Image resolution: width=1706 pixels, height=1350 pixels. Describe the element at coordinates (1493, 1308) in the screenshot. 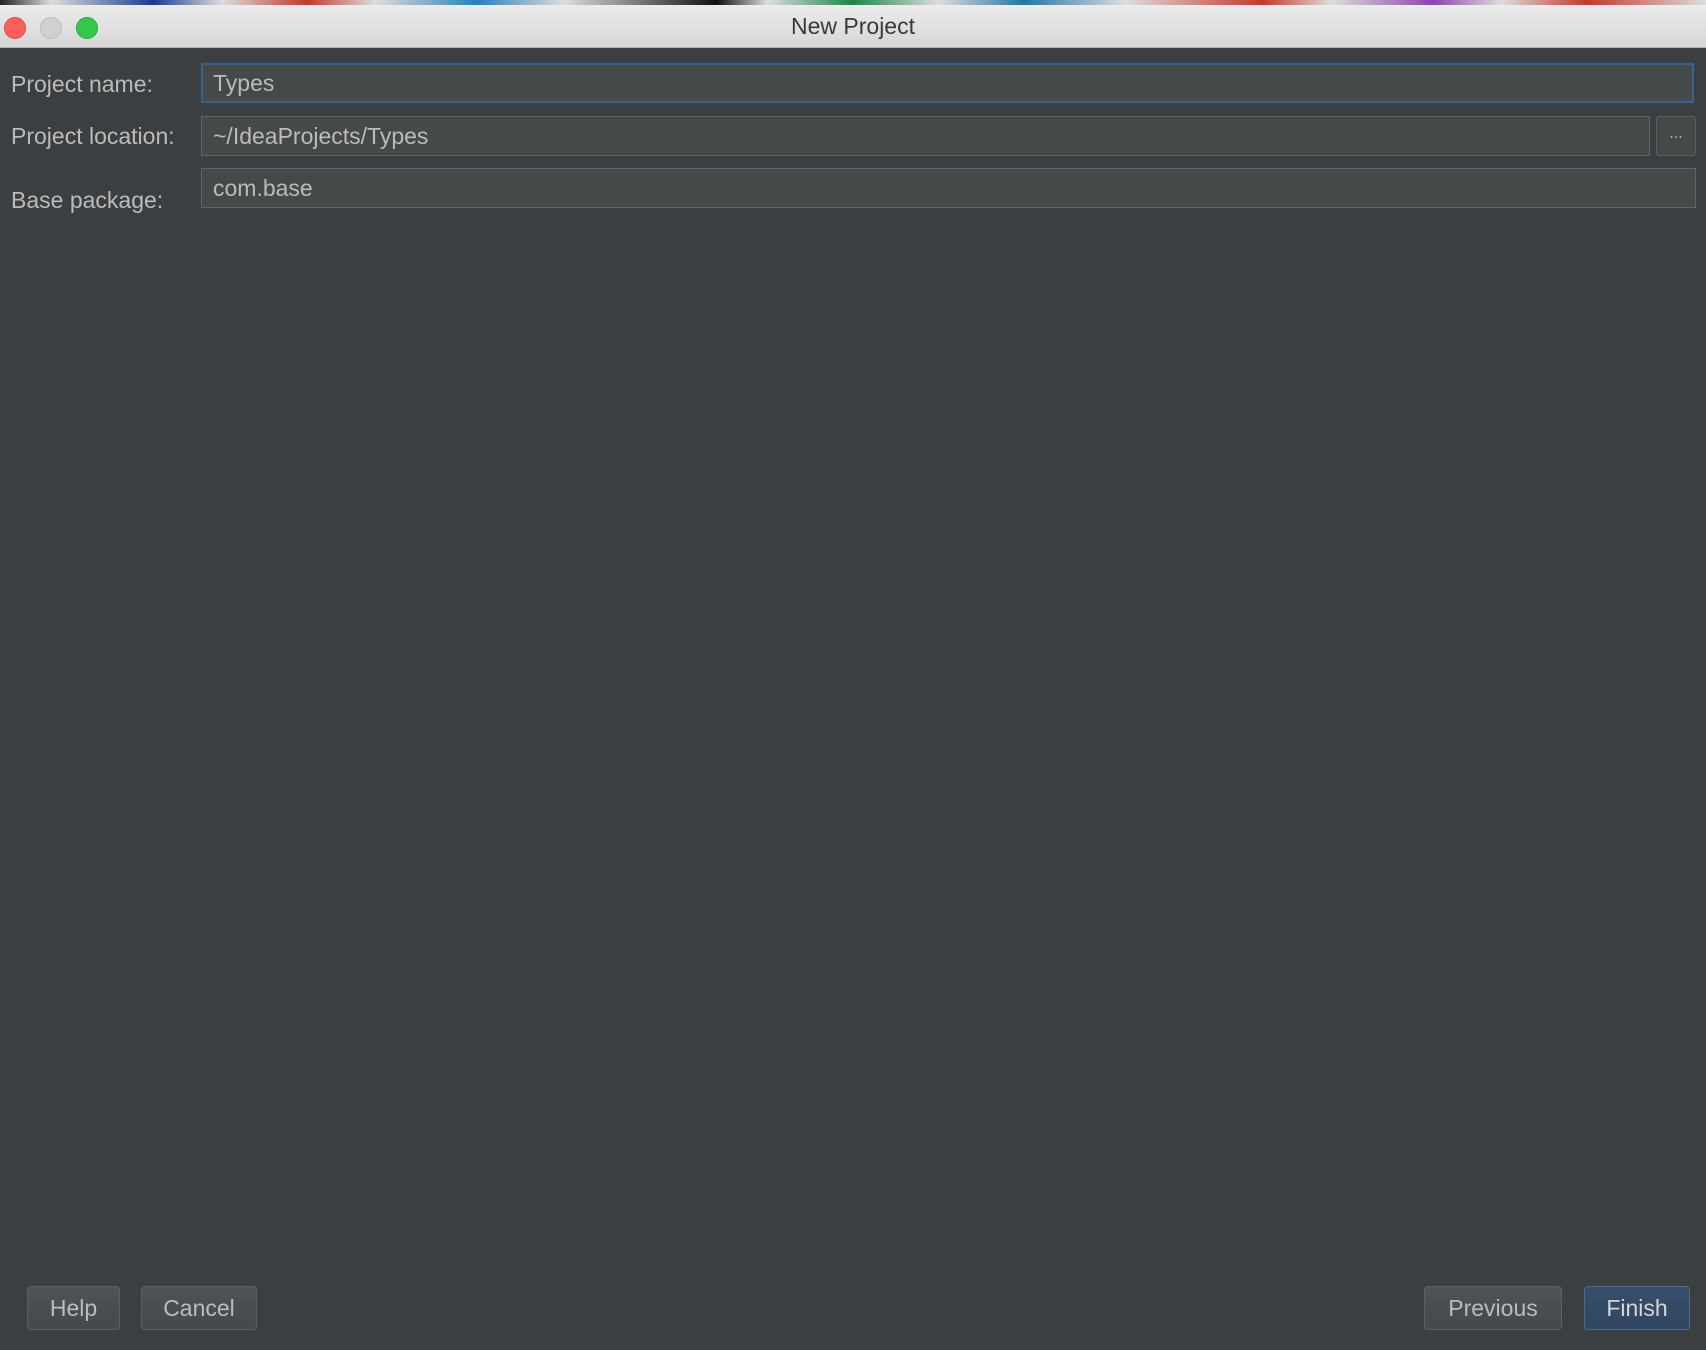

I see `previous-button: Previous` at that location.